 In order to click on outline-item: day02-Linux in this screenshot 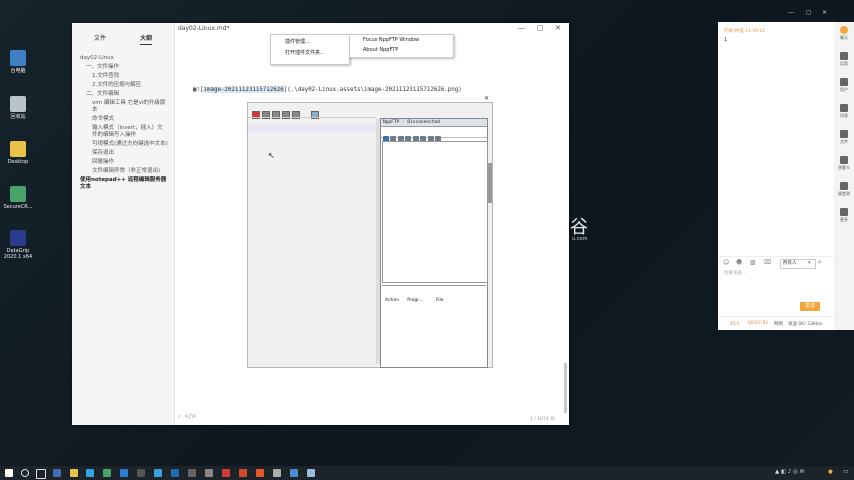, I will do `click(124, 58)`.